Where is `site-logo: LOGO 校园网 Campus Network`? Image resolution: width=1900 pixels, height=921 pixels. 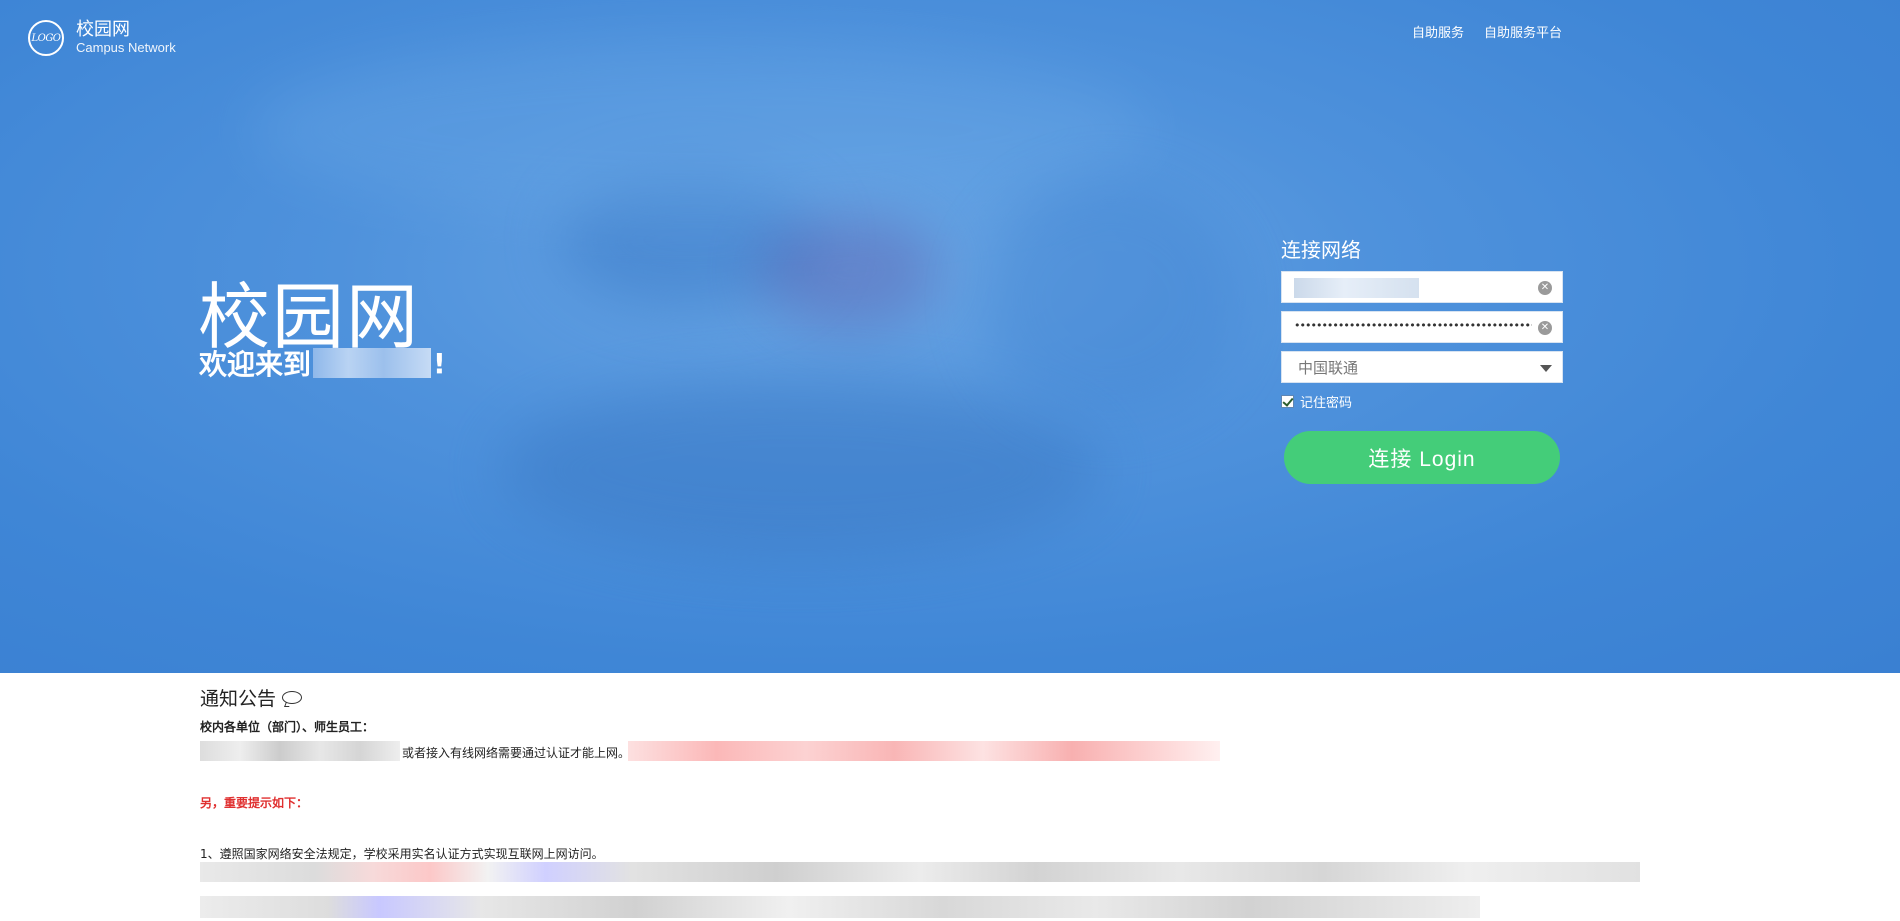 site-logo: LOGO 校园网 Campus Network is located at coordinates (102, 37).